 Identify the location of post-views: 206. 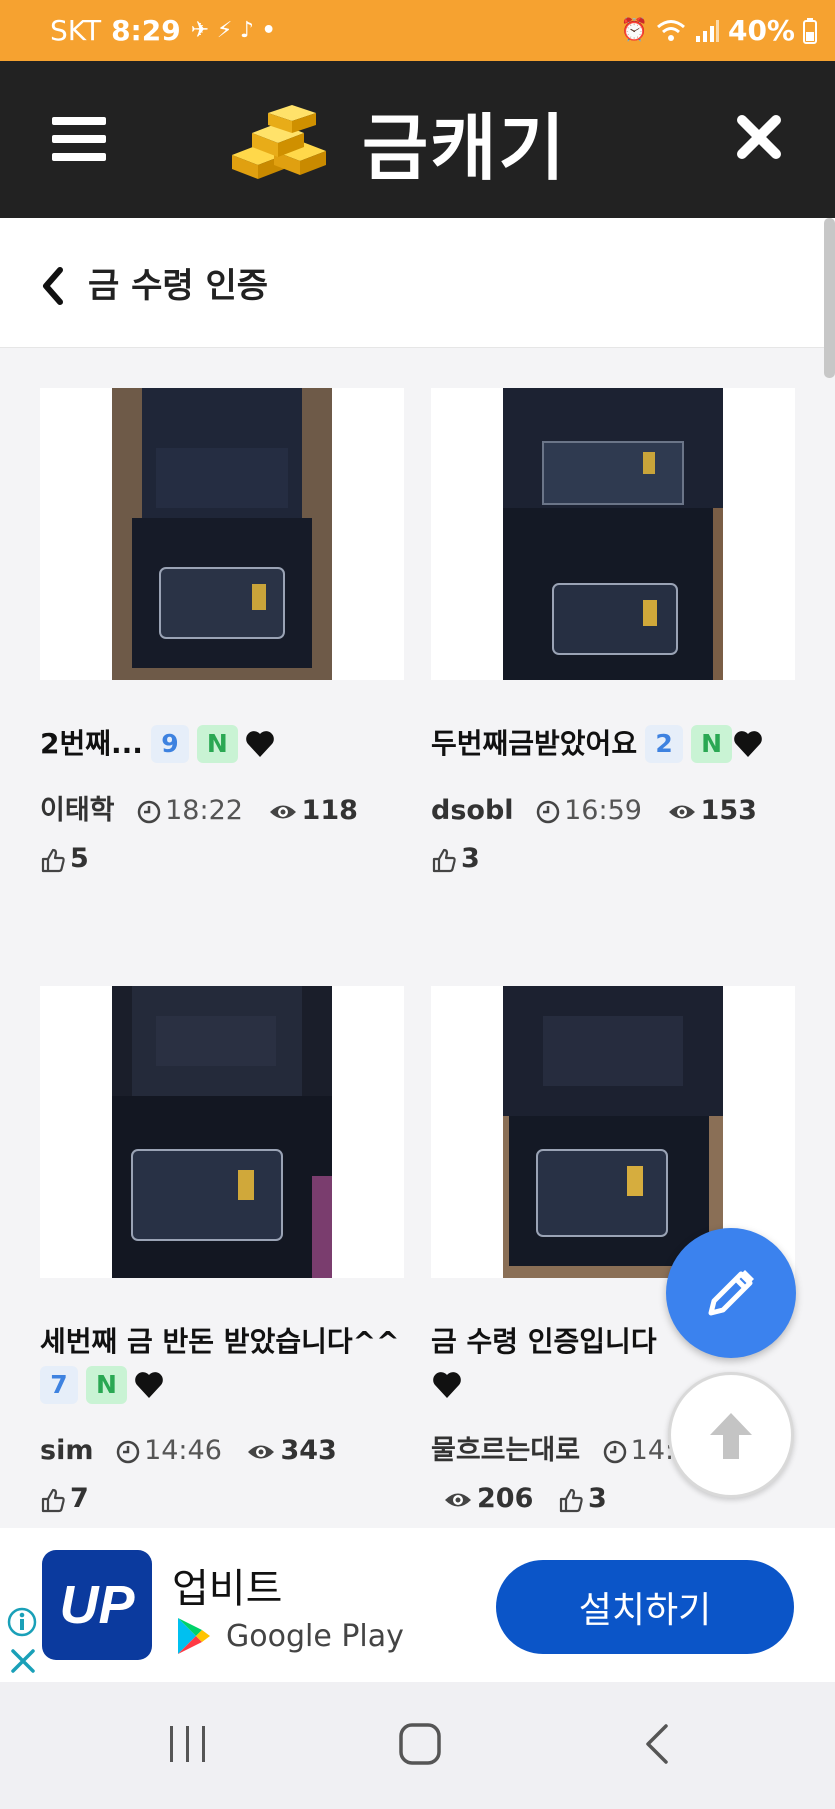
(488, 1499).